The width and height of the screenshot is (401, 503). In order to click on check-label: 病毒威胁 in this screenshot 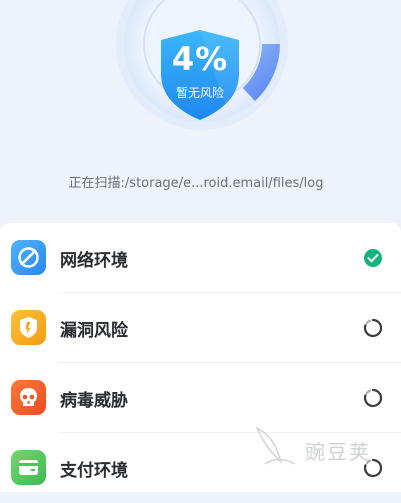, I will do `click(94, 401)`.